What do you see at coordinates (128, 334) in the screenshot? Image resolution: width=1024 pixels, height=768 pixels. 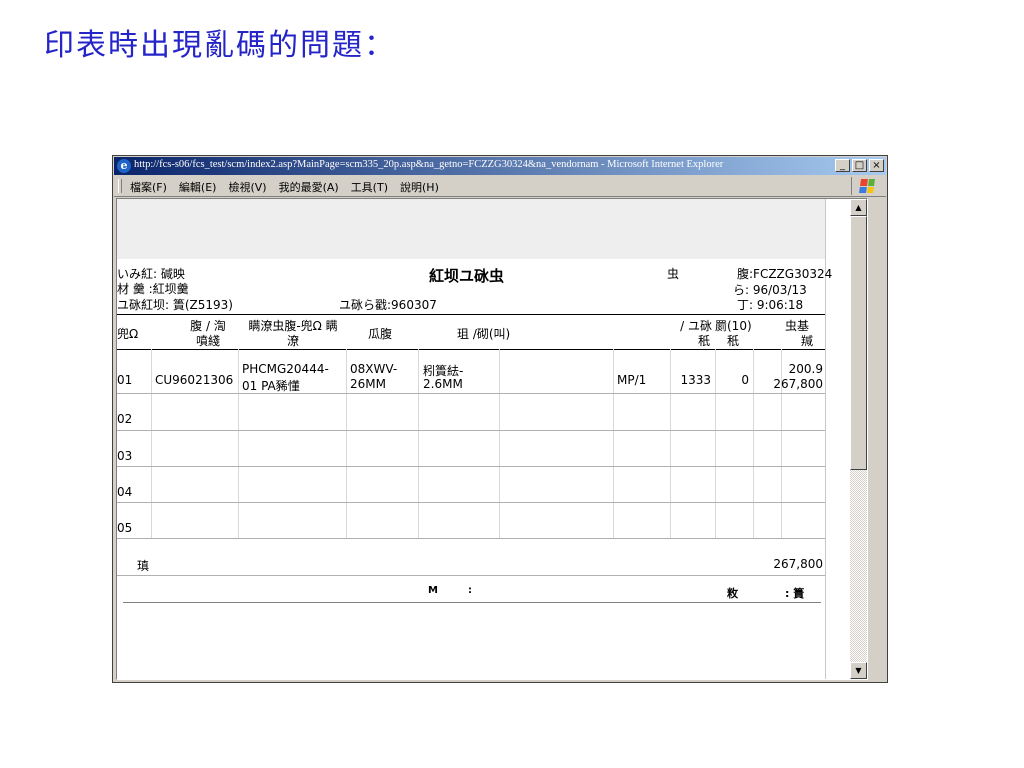 I see `header-no: 兜Ω` at bounding box center [128, 334].